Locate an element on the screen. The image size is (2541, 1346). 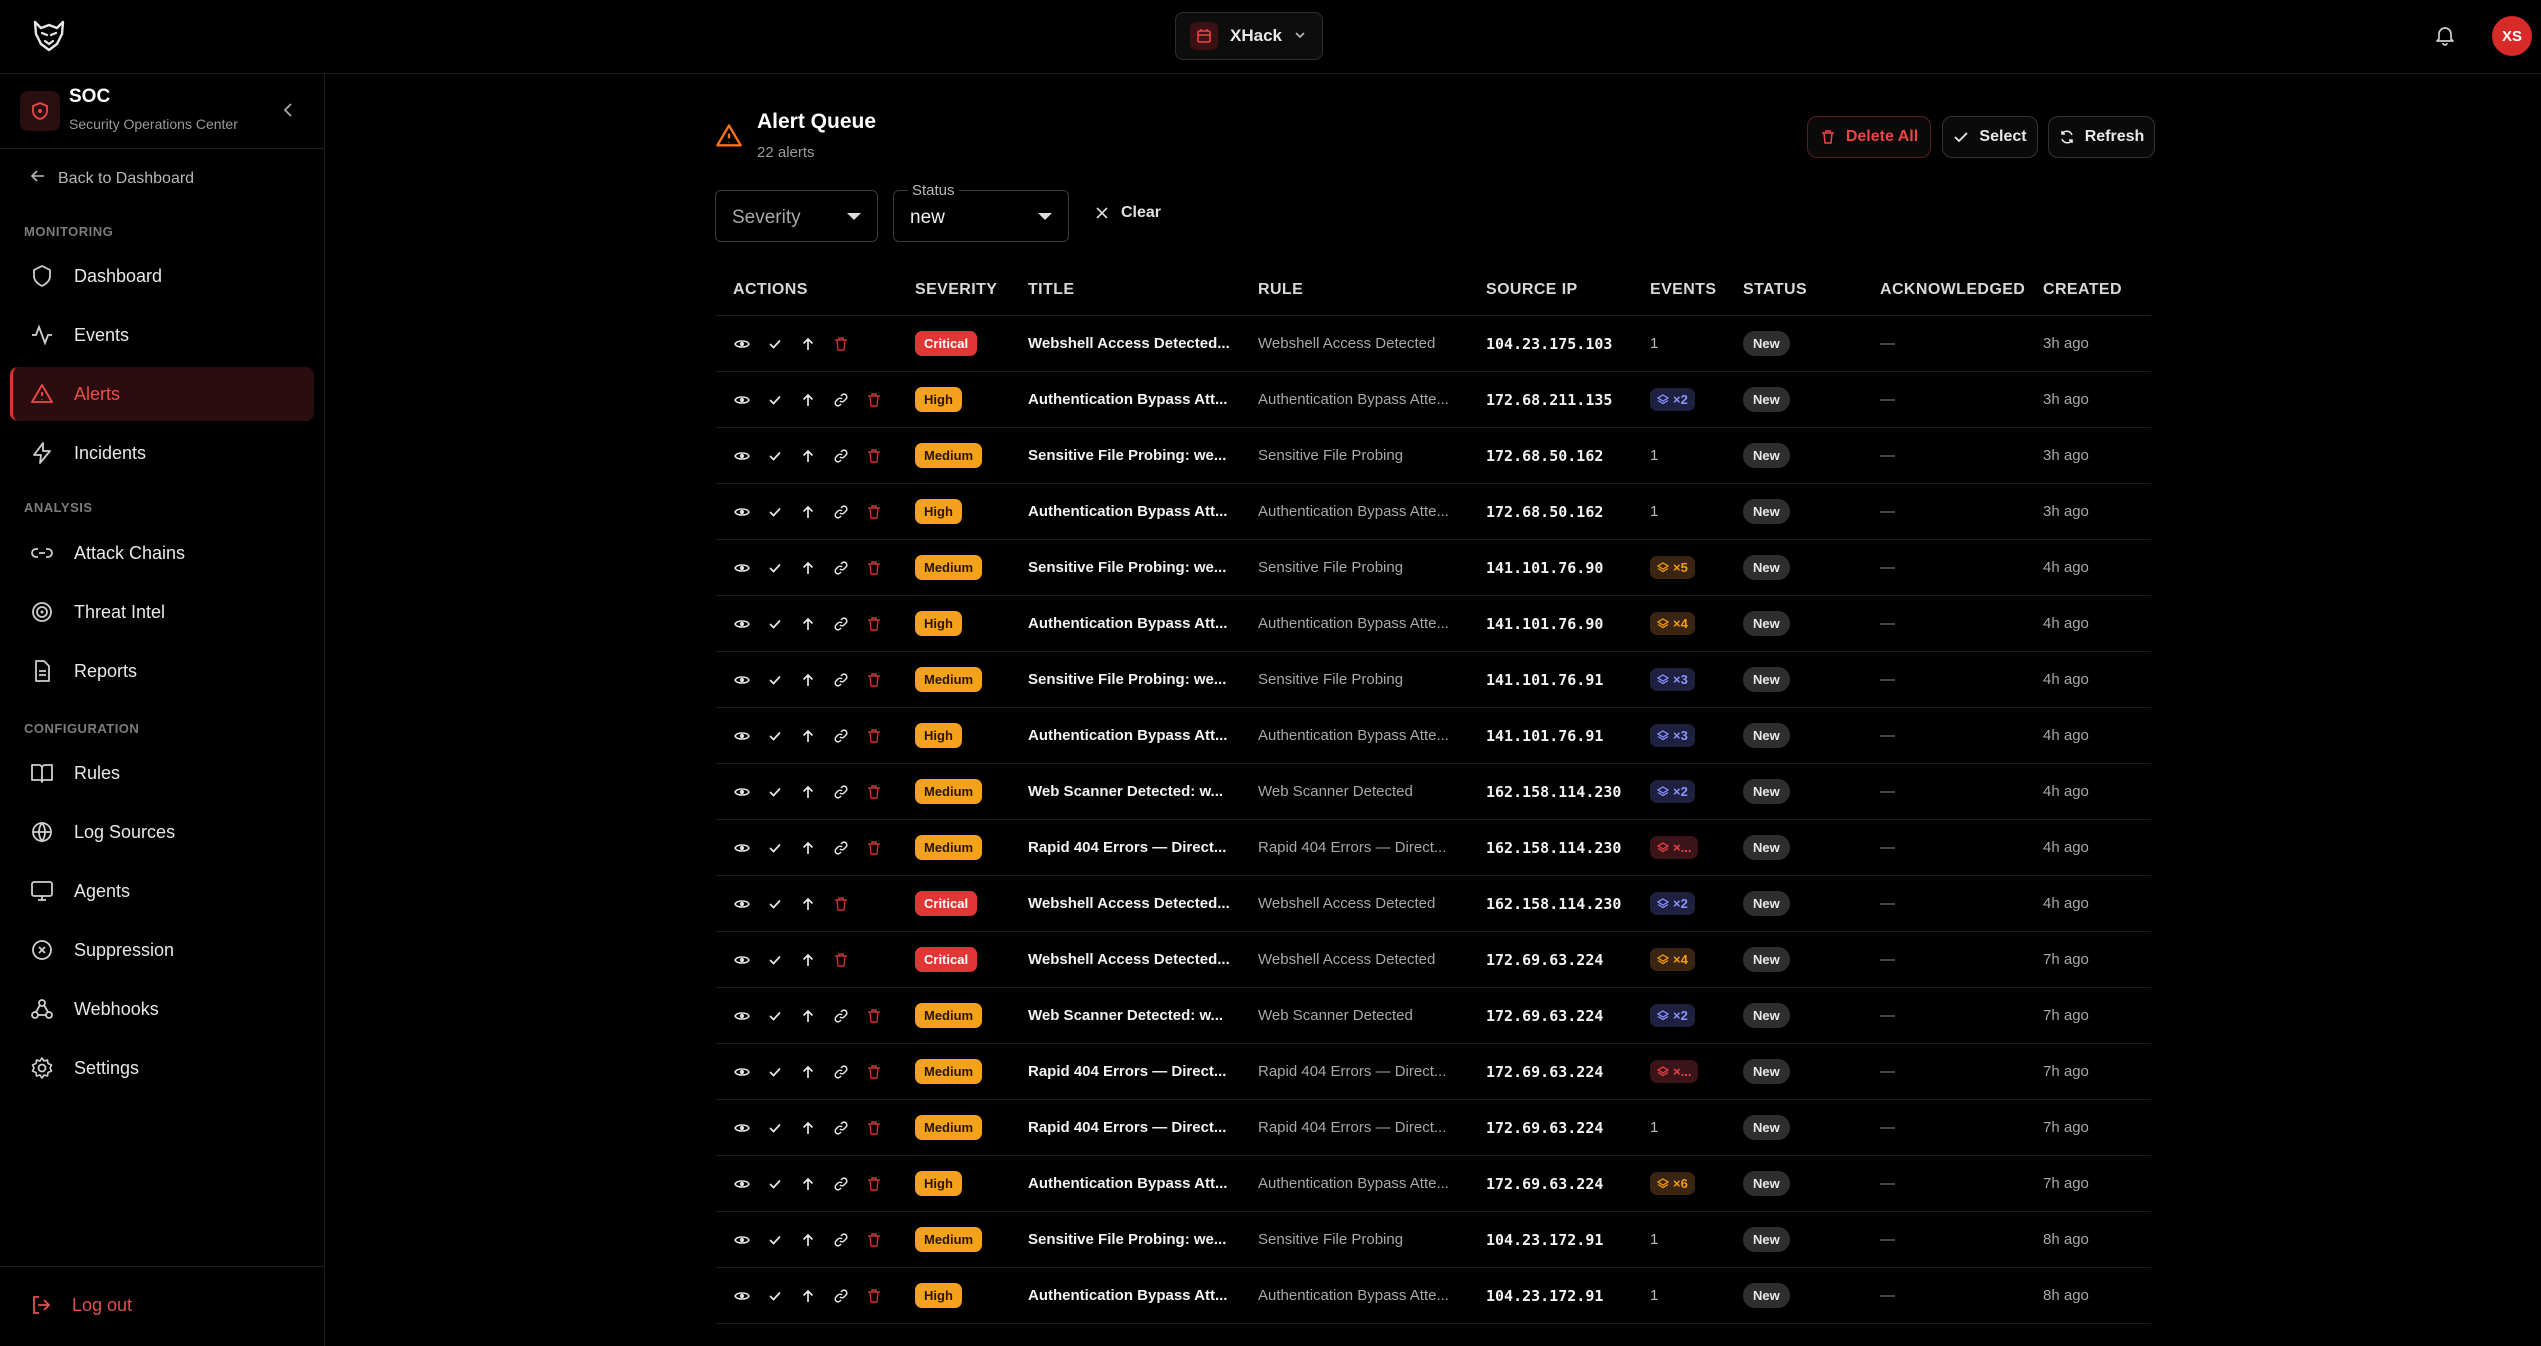
select-button: Select is located at coordinates (1990, 137).